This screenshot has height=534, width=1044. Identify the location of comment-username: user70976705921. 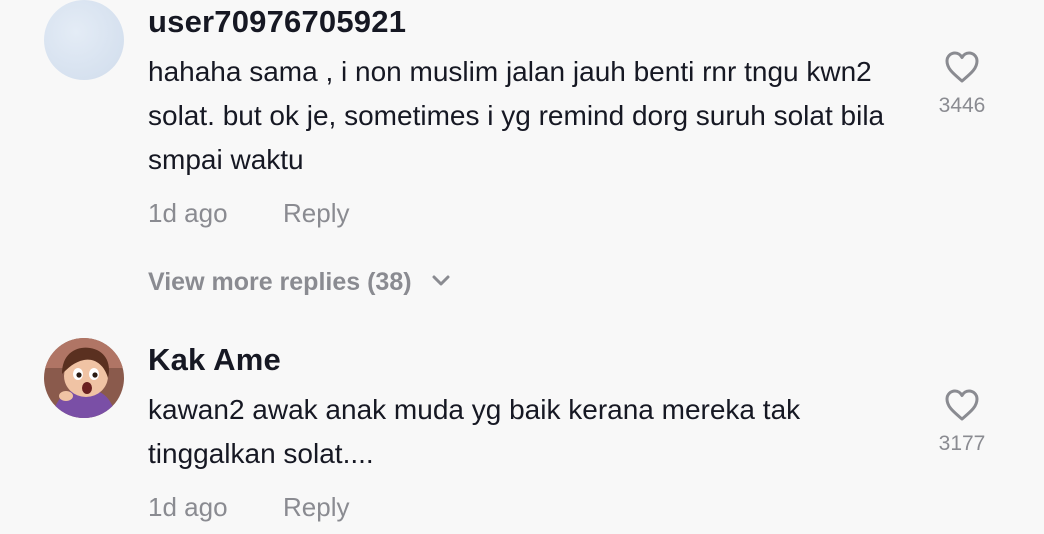
(277, 22).